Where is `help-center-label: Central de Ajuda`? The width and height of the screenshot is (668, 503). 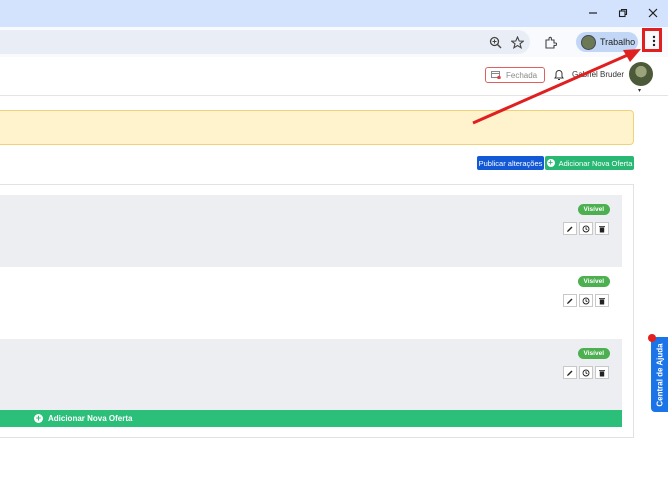
help-center-label: Central de Ajuda is located at coordinates (659, 374).